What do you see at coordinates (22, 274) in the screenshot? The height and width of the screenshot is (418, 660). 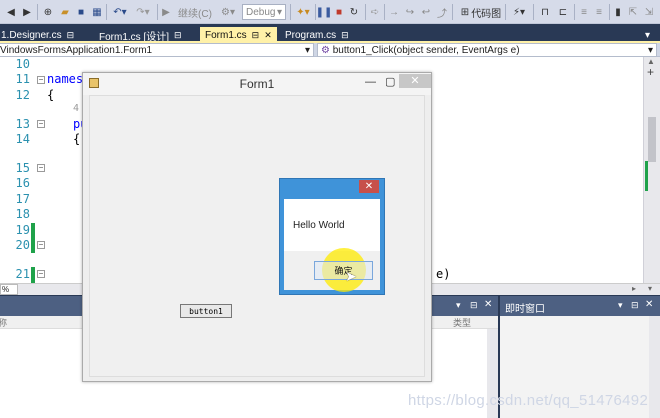 I see `line-number: 21` at bounding box center [22, 274].